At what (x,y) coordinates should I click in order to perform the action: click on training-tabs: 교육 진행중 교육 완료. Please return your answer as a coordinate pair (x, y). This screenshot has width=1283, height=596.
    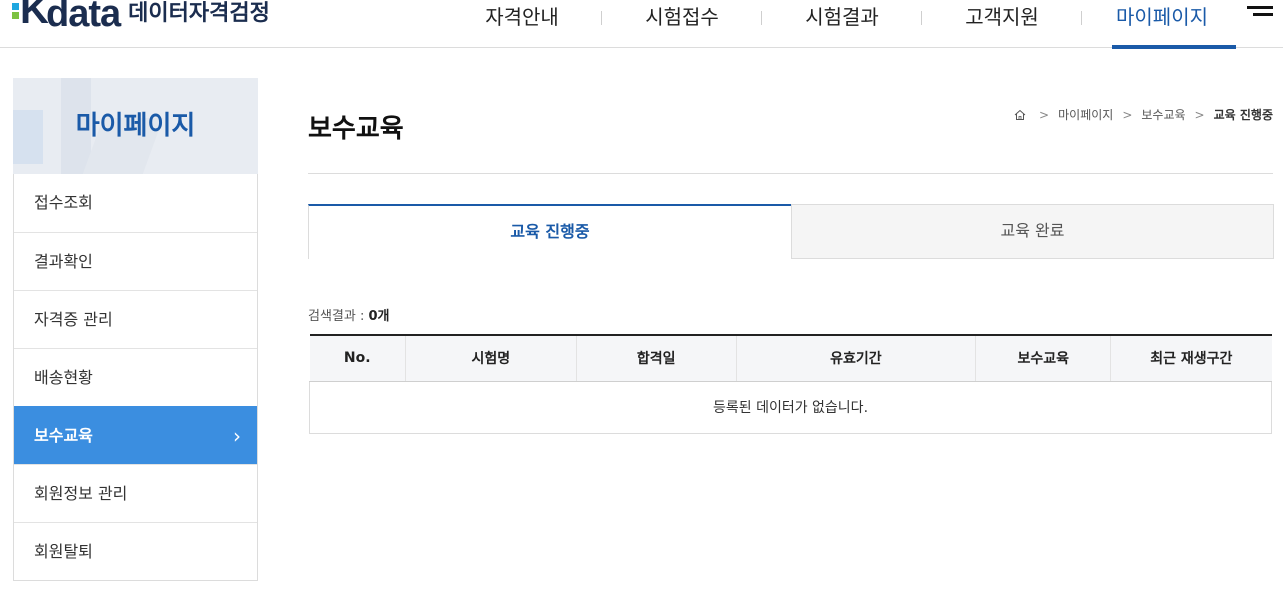
    Looking at the image, I should click on (791, 231).